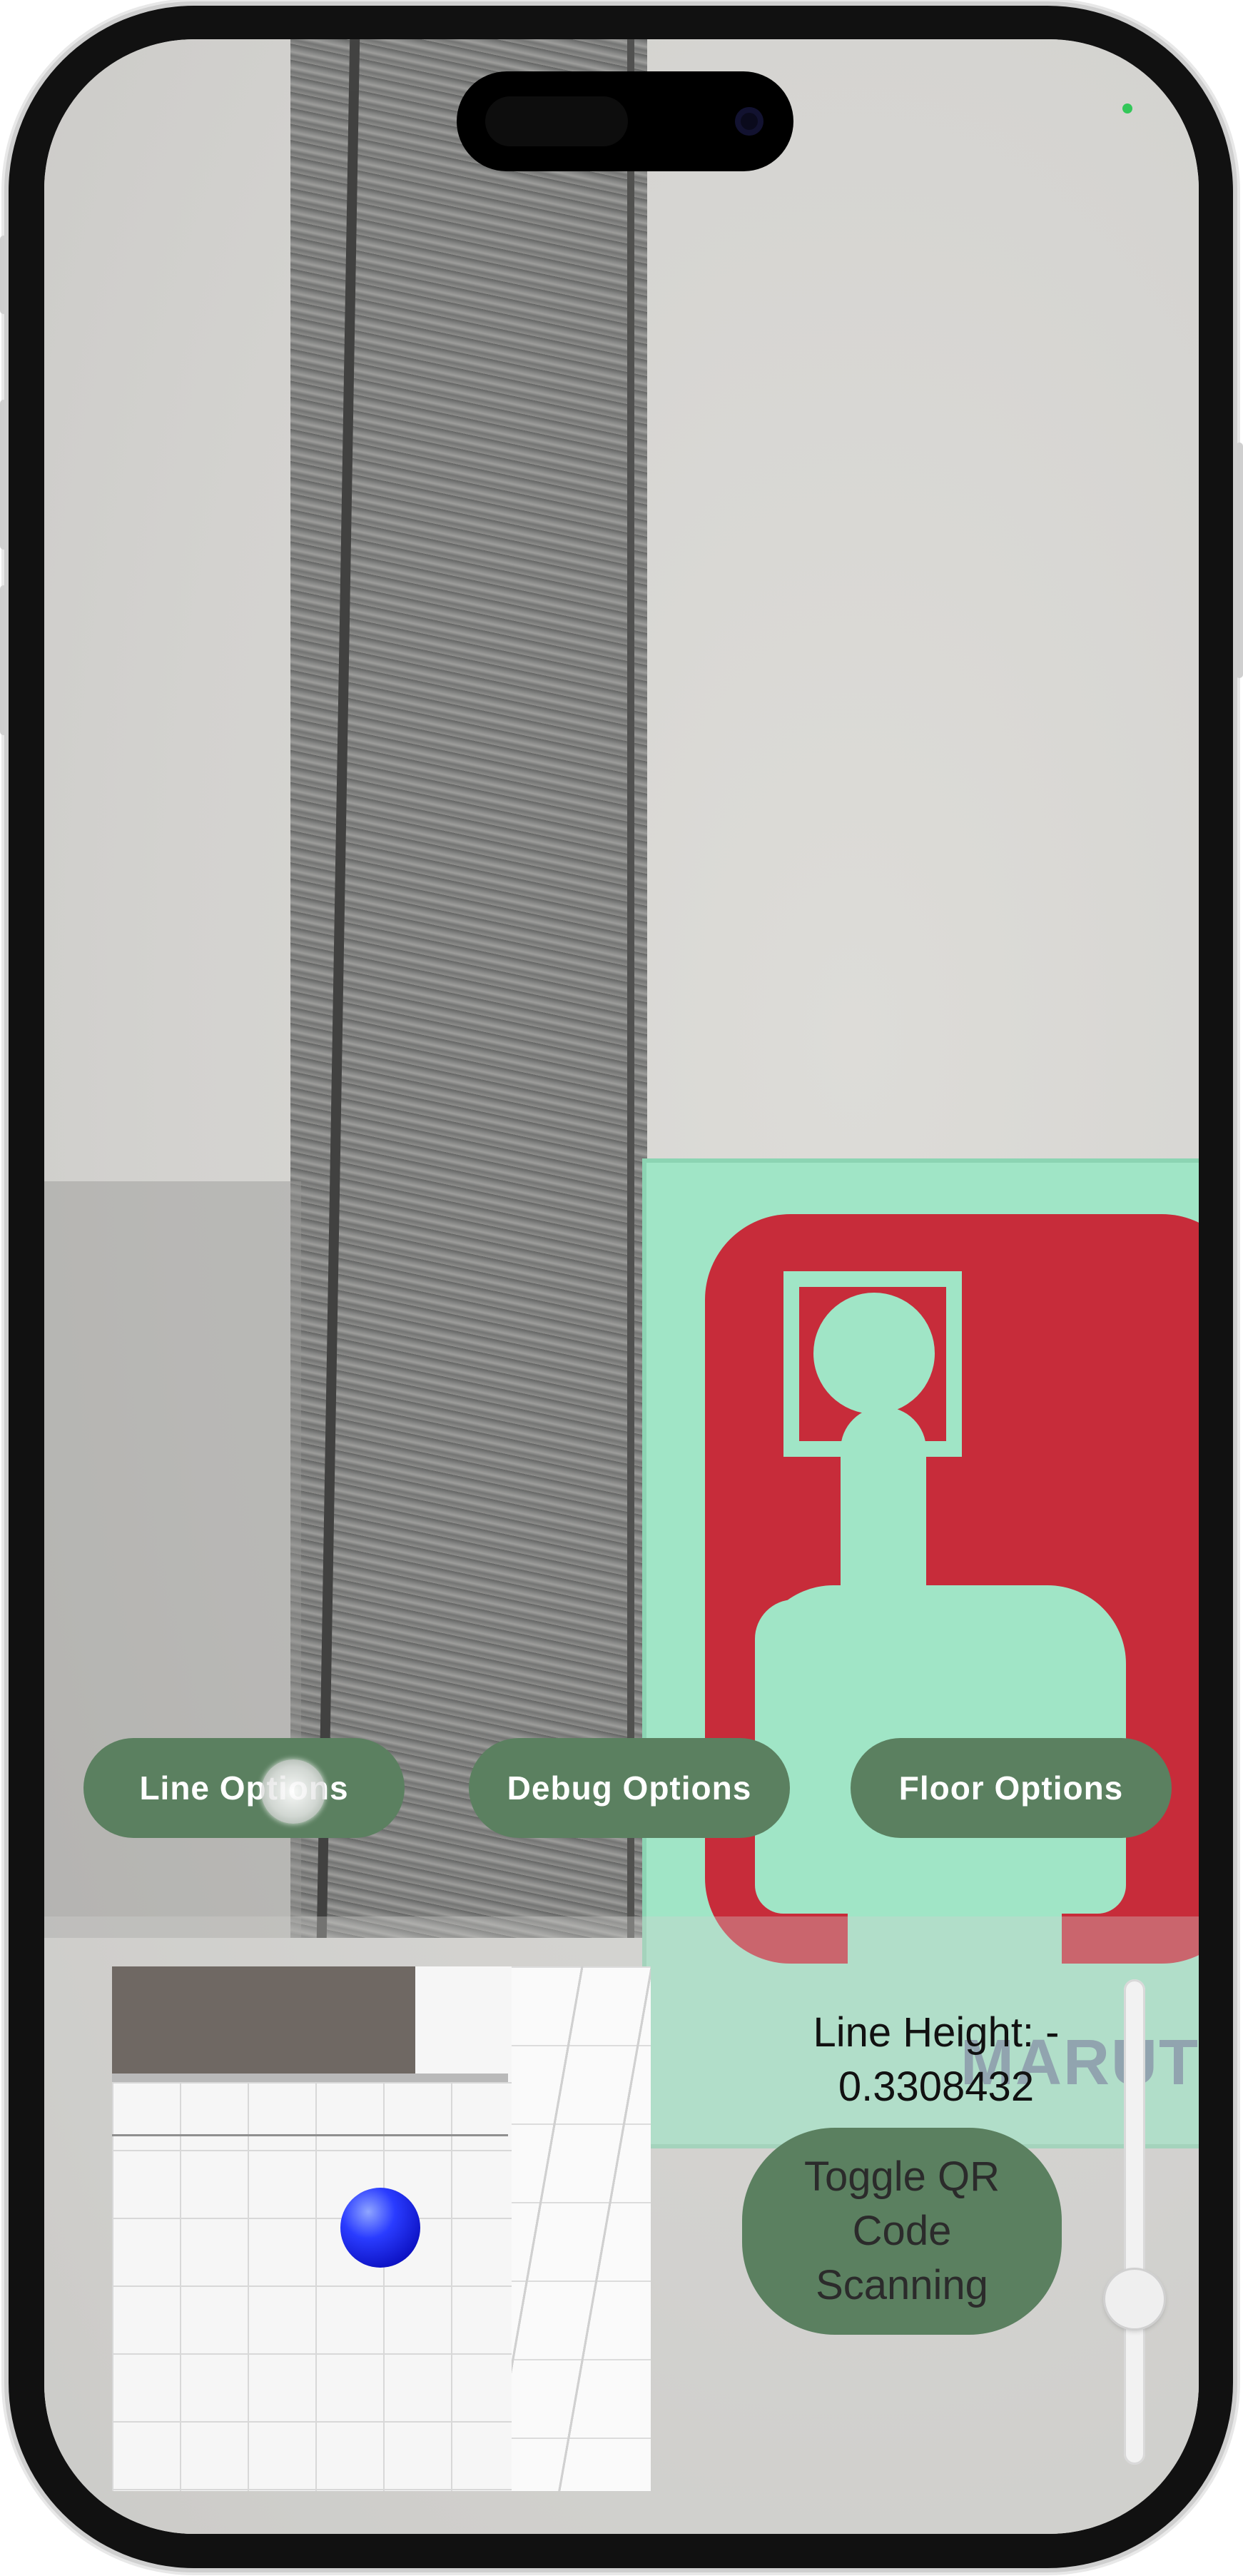 This screenshot has width=1243, height=2576. Describe the element at coordinates (936, 2060) in the screenshot. I see `line-height-readout: Line Height: - 0.3308432` at that location.